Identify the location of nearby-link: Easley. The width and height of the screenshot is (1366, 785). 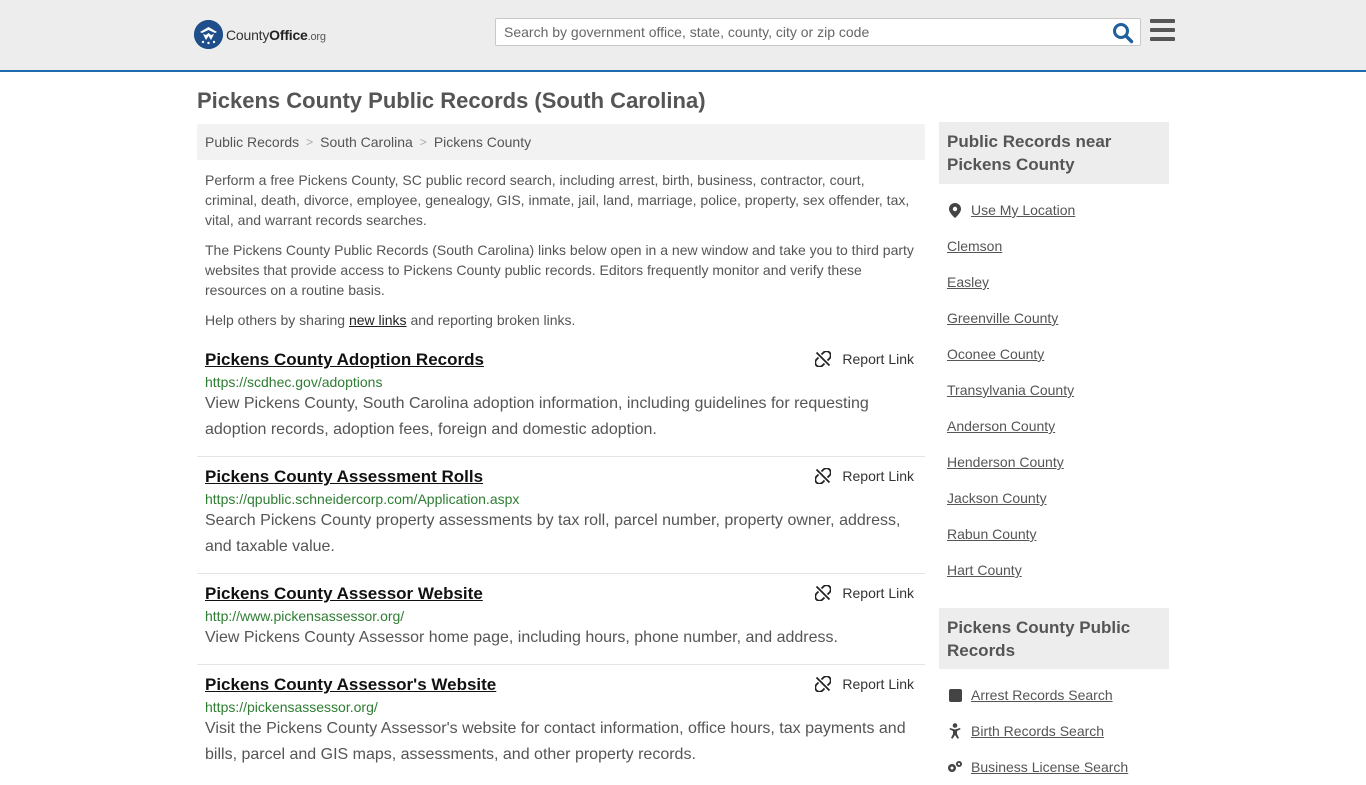
(968, 282).